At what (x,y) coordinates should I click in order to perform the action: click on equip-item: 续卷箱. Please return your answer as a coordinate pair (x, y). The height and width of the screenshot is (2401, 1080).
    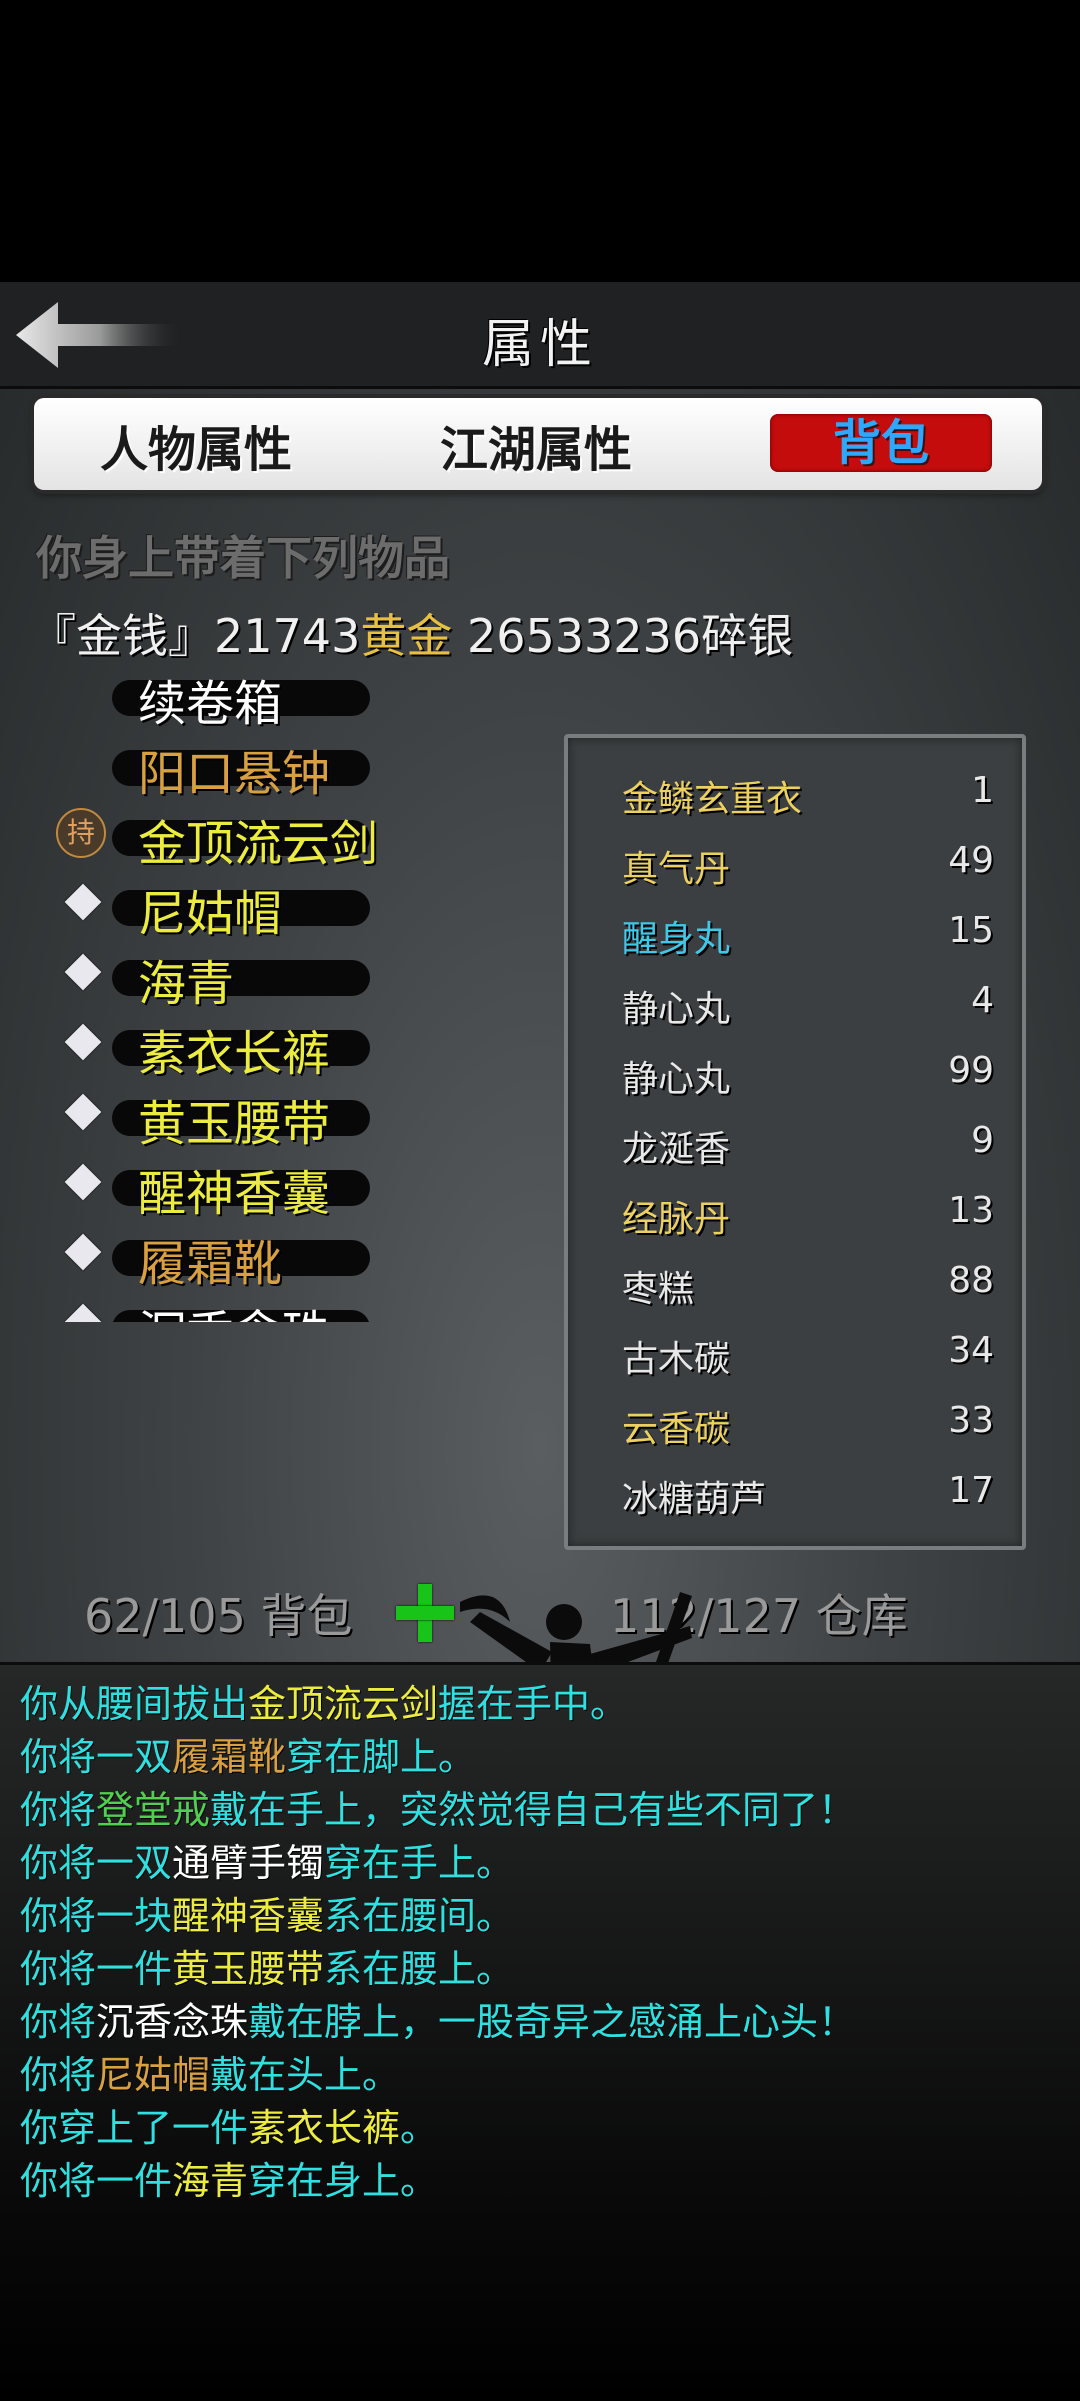
    Looking at the image, I should click on (230, 699).